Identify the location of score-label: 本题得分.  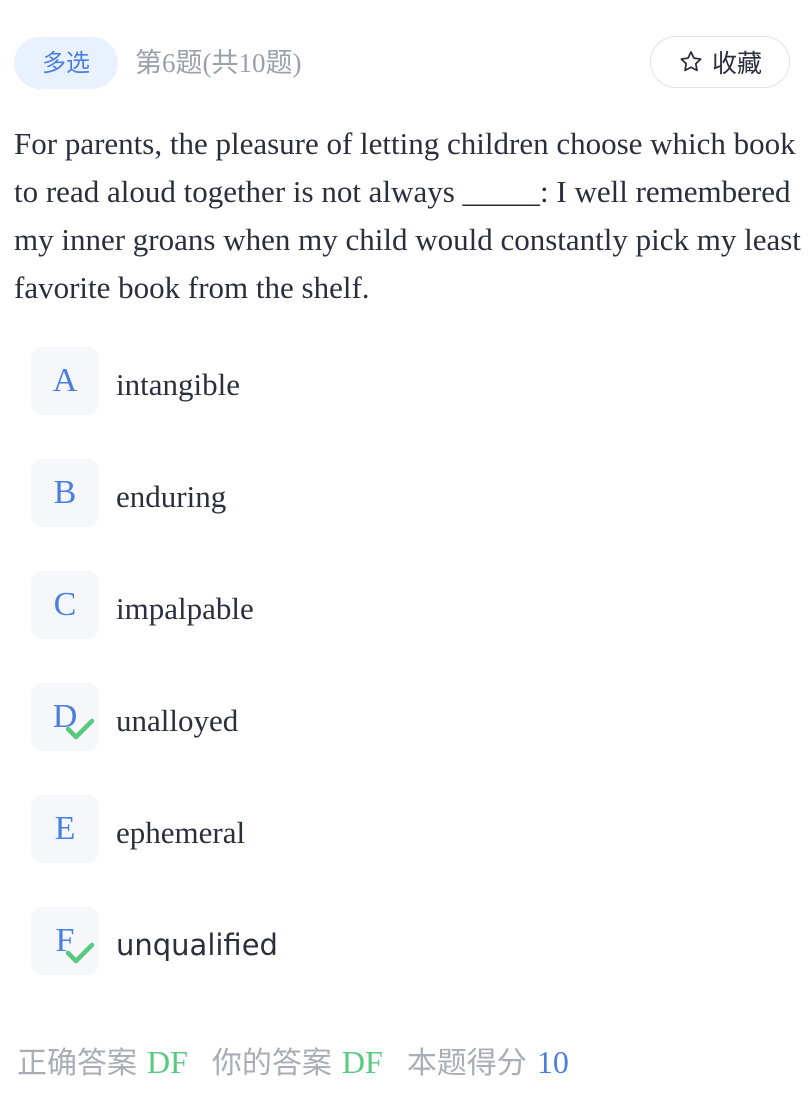
(466, 1063).